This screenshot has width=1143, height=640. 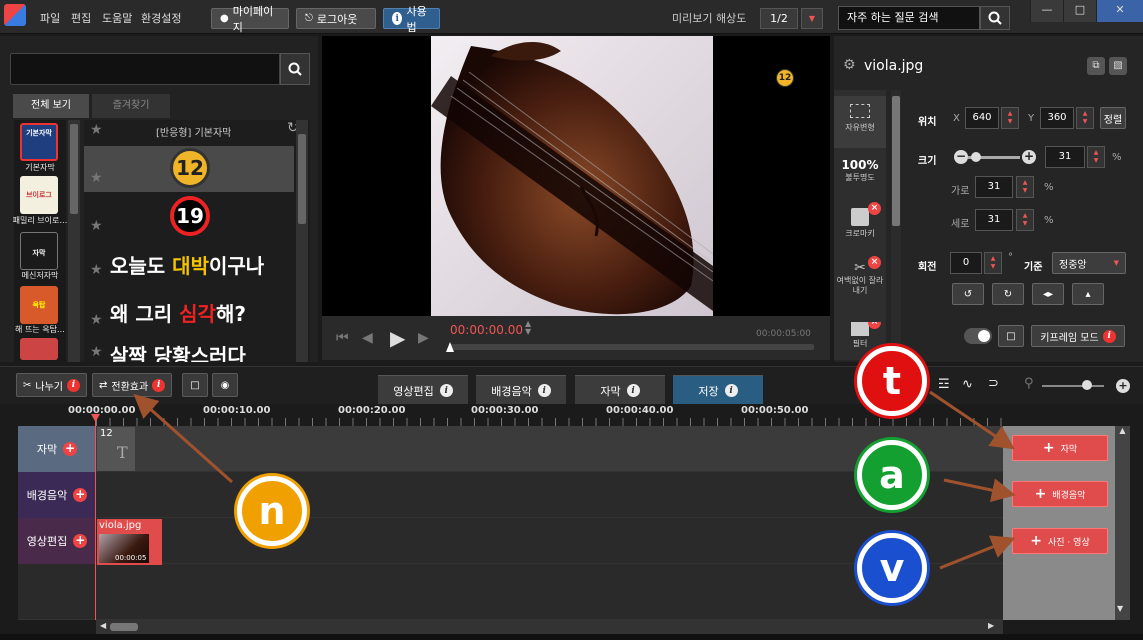 What do you see at coordinates (892, 381) in the screenshot?
I see `annotation-t: t` at bounding box center [892, 381].